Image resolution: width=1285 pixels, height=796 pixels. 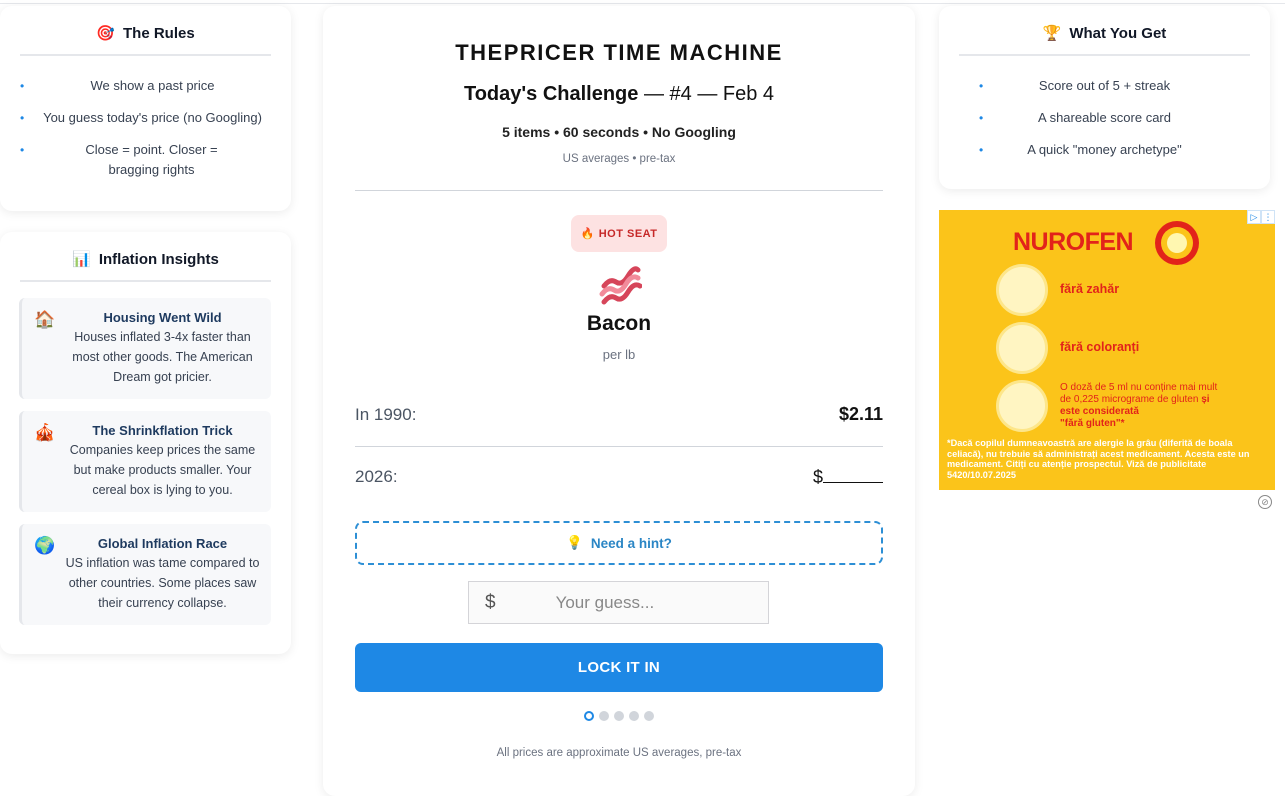 I want to click on ad-choices: ▷ ⋮, so click(x=1261, y=217).